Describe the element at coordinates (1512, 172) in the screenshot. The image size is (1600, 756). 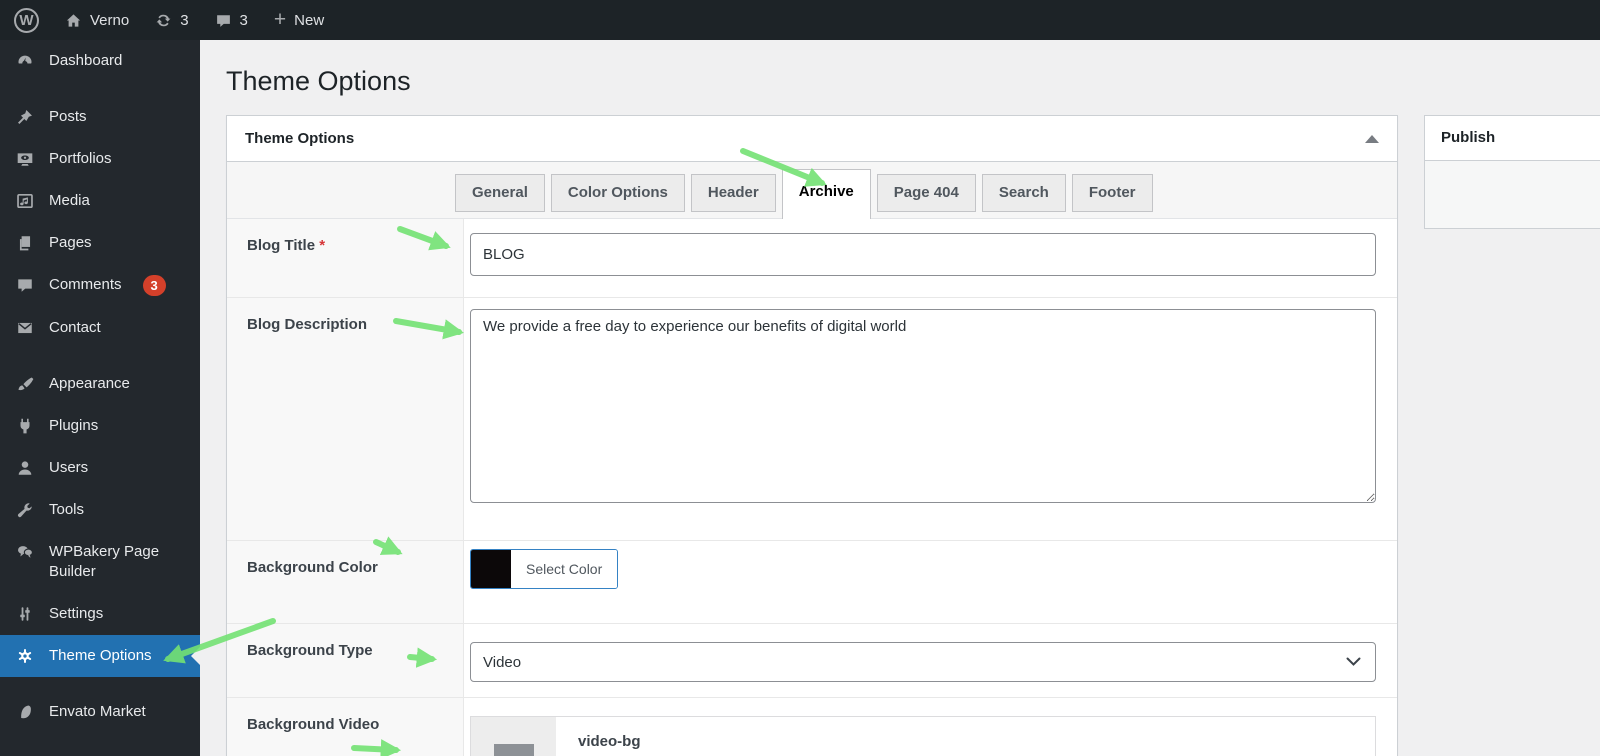
I see `publish-box: Publish` at that location.